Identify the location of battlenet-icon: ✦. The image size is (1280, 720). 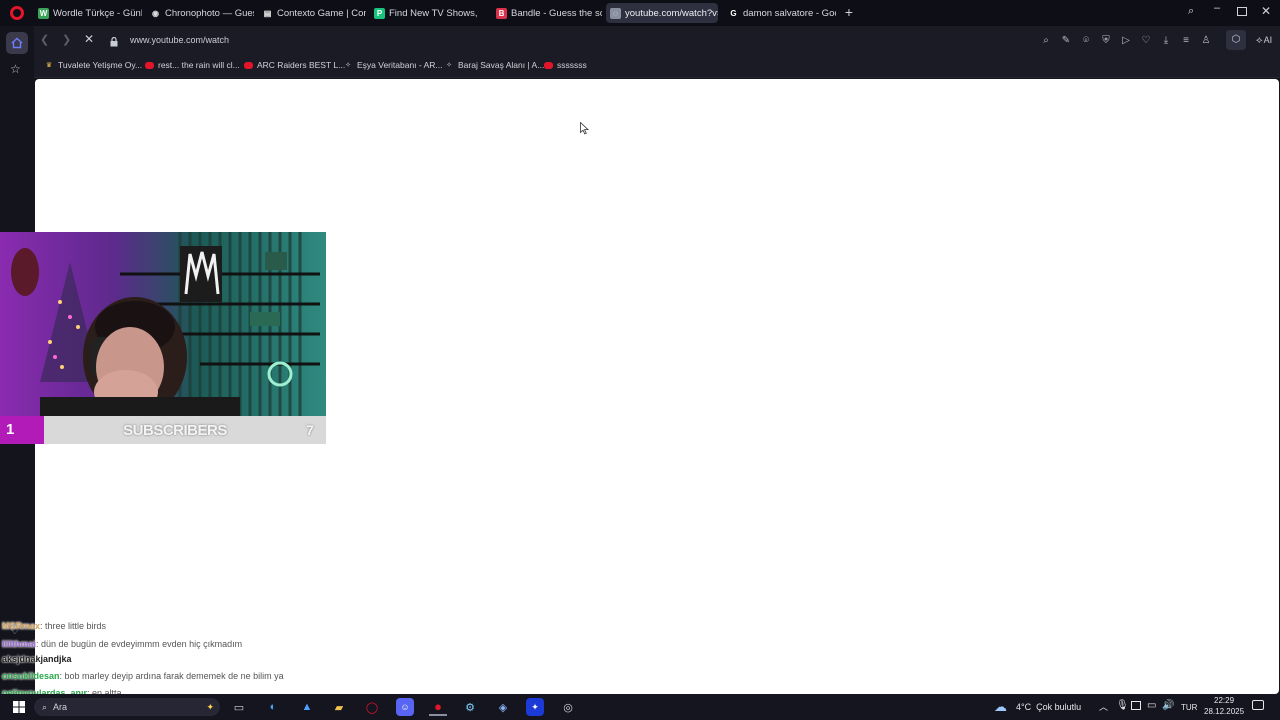
(535, 707).